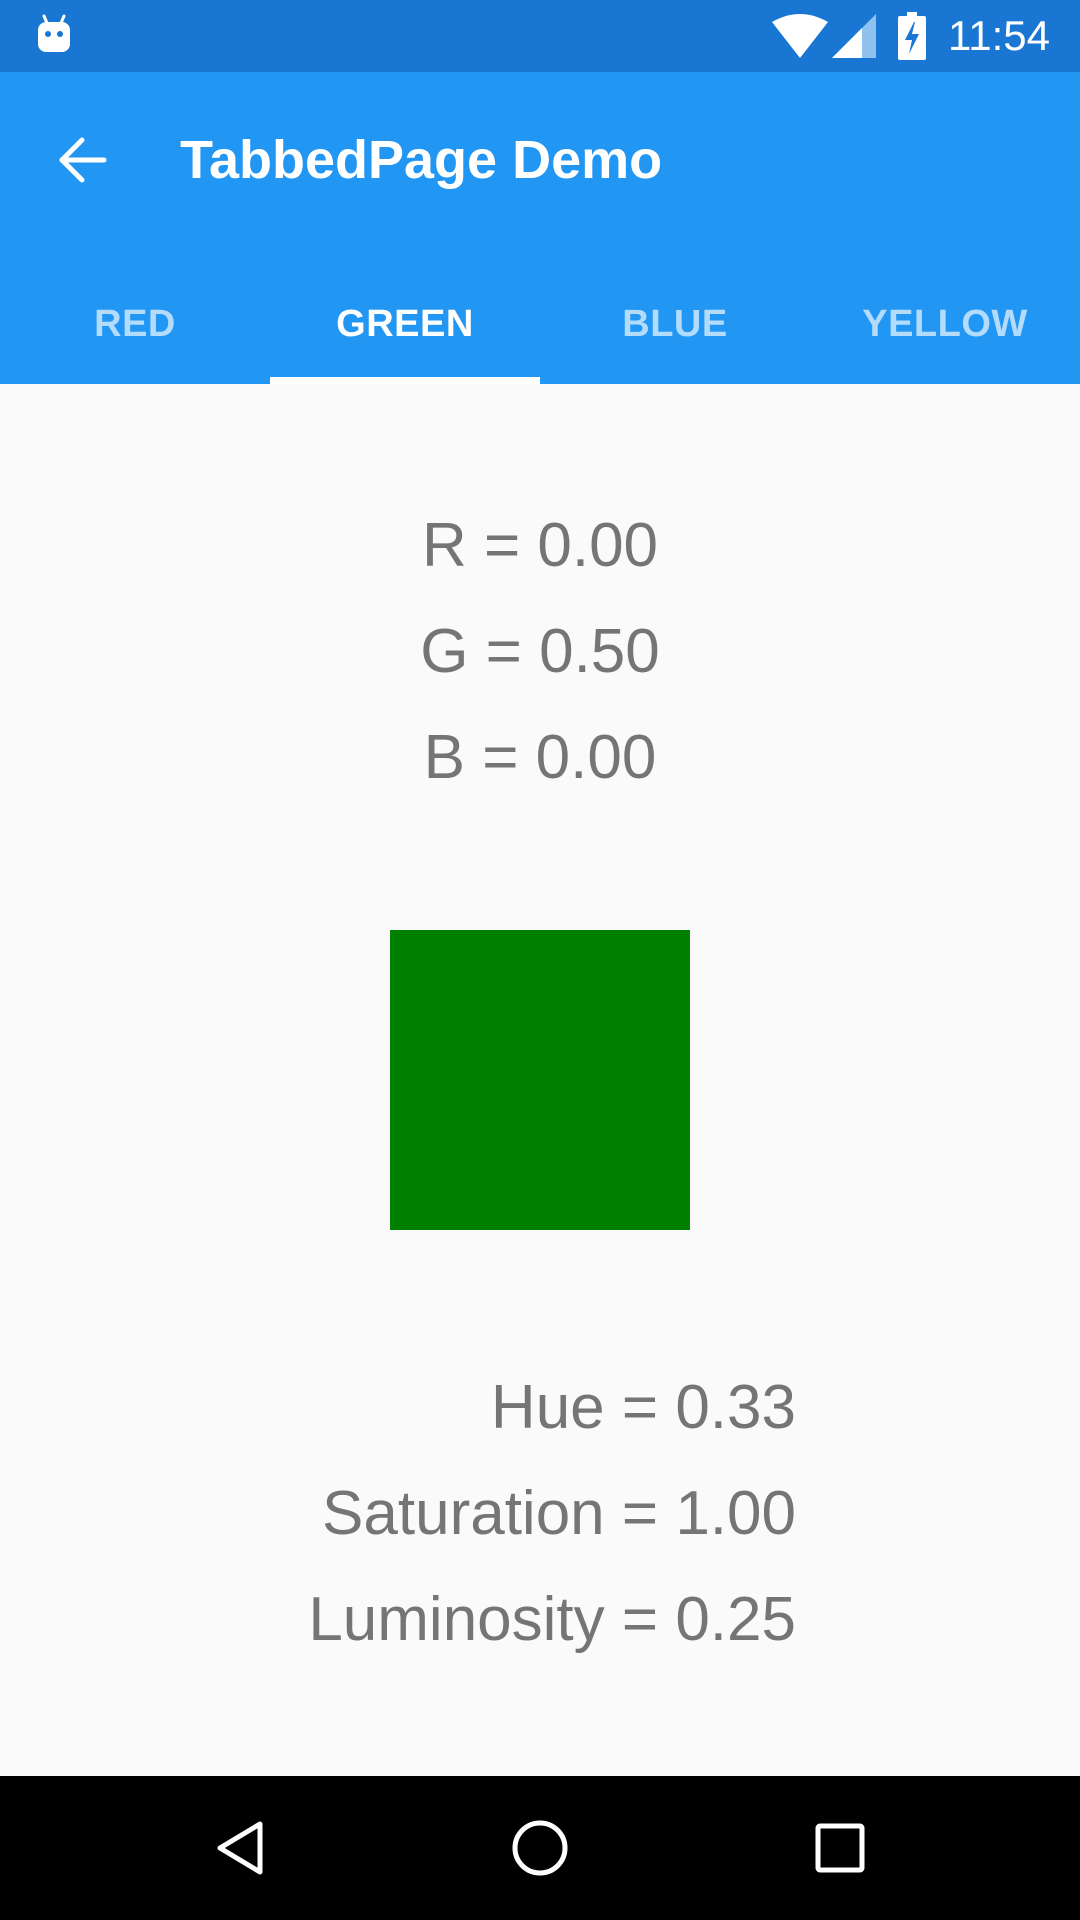 The width and height of the screenshot is (1080, 1920). What do you see at coordinates (552, 1619) in the screenshot?
I see `luminosity-value-label: Luminosity = 0.25` at bounding box center [552, 1619].